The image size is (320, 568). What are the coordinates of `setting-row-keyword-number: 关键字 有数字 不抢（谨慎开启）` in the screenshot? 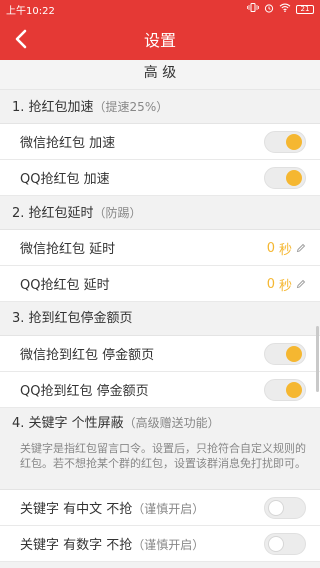 It's located at (160, 544).